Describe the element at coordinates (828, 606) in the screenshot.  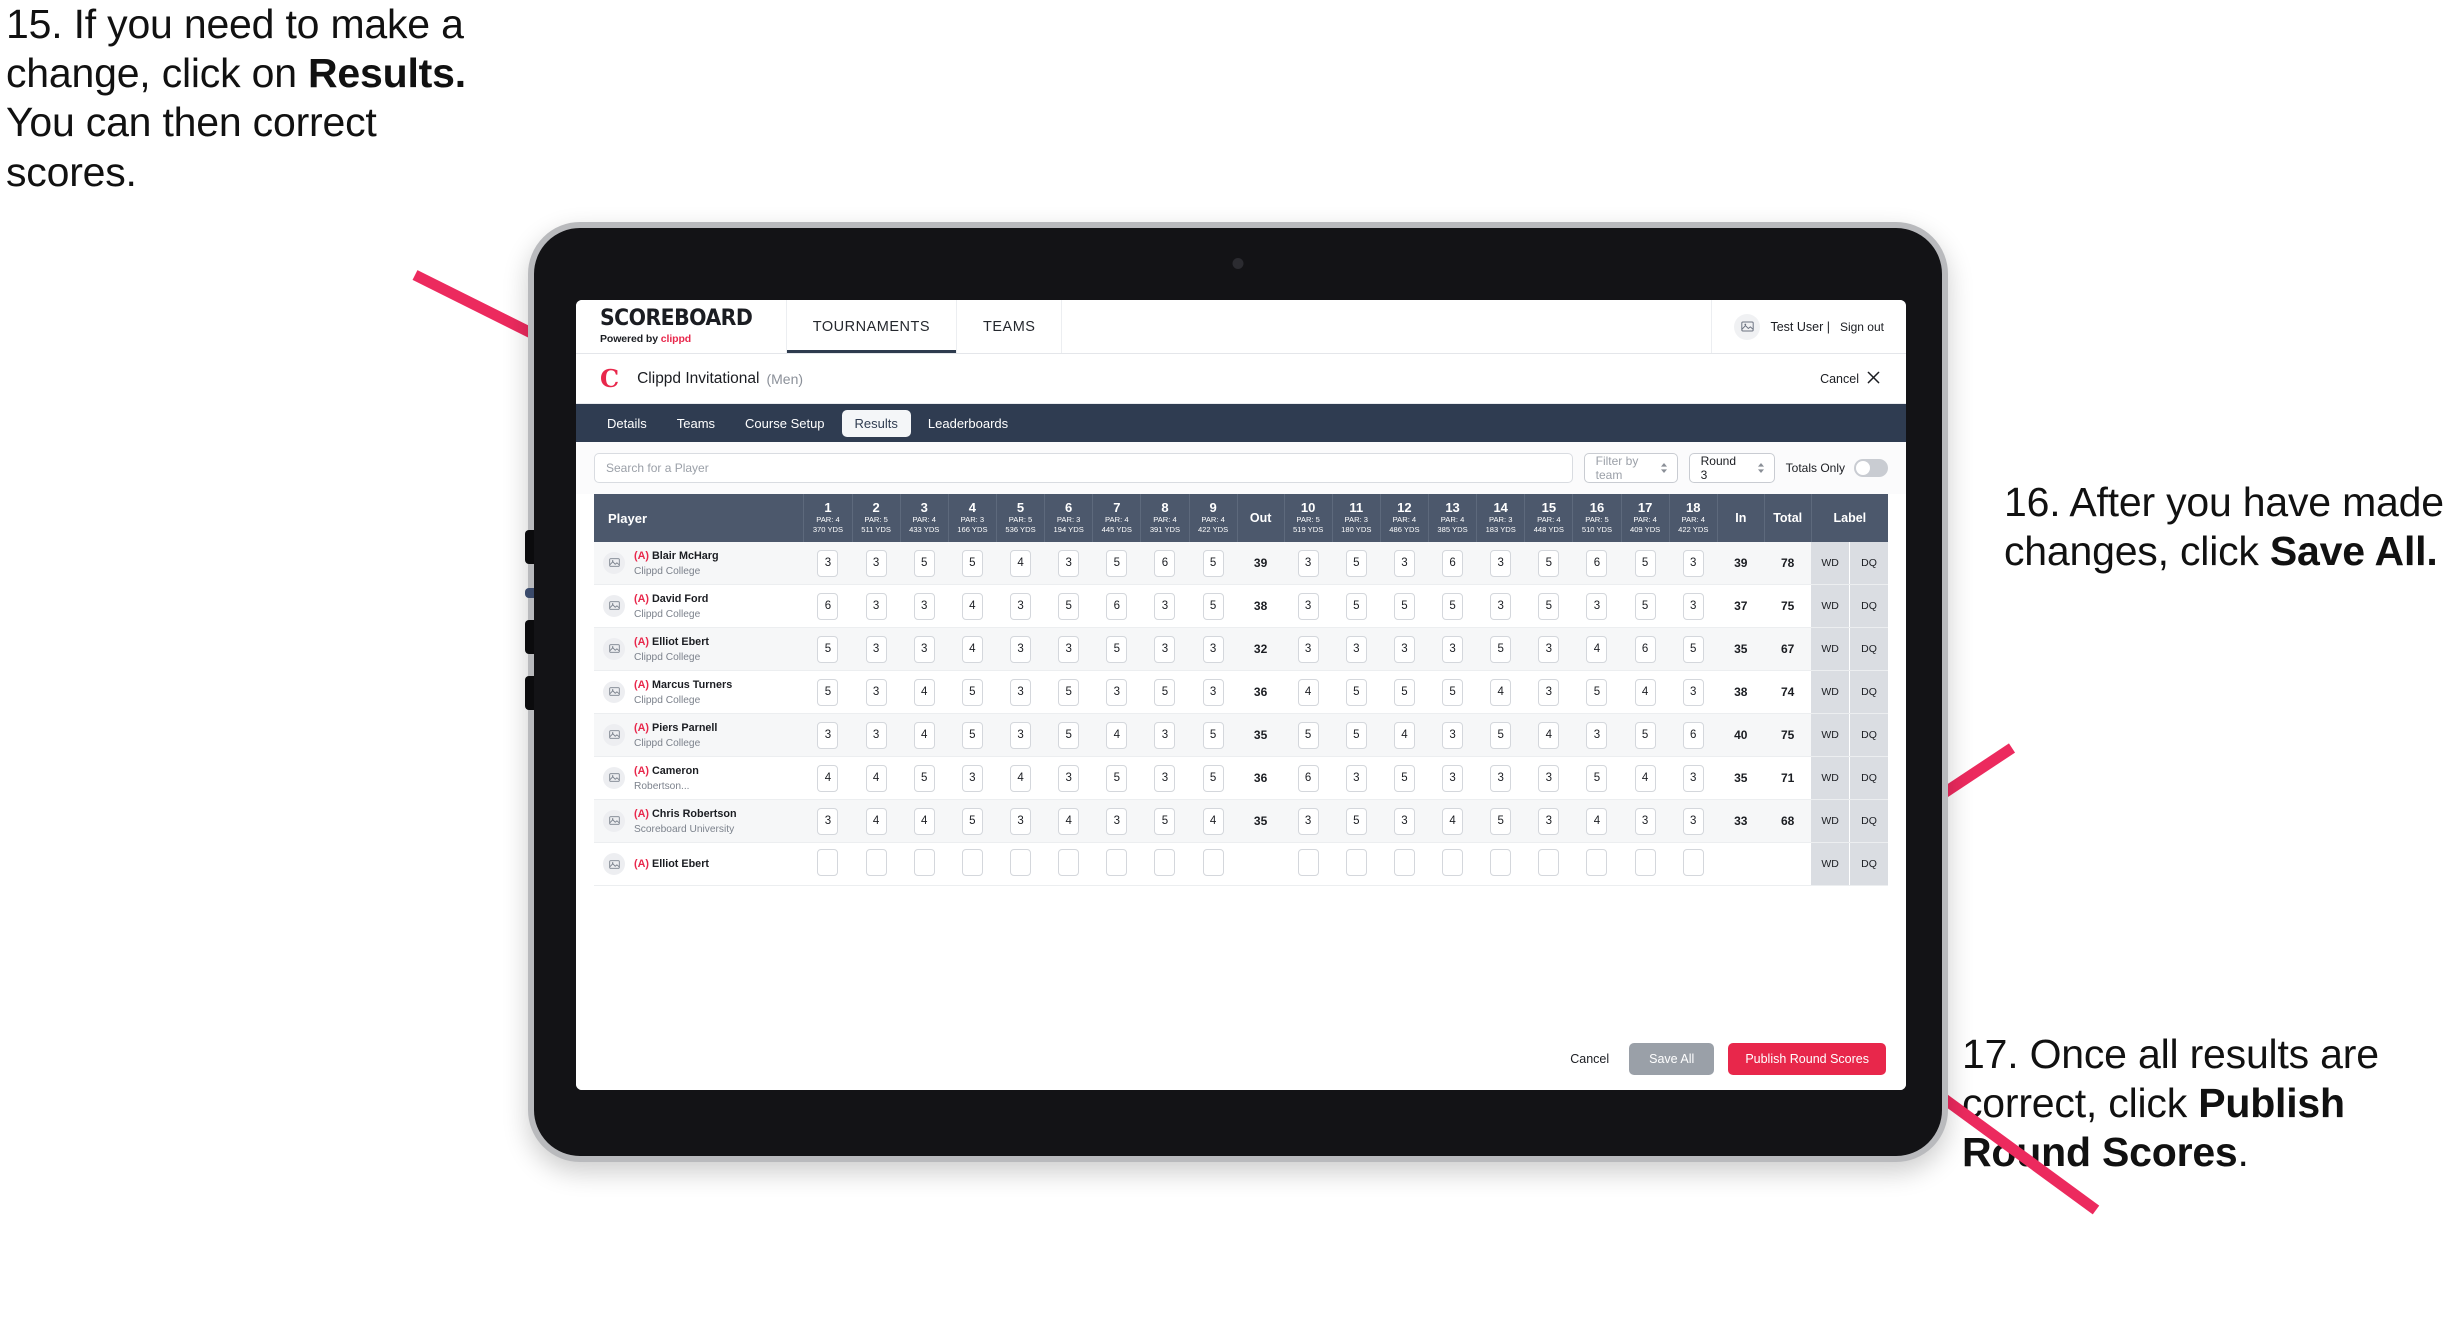
I see `score-cell-hole-1: 6` at that location.